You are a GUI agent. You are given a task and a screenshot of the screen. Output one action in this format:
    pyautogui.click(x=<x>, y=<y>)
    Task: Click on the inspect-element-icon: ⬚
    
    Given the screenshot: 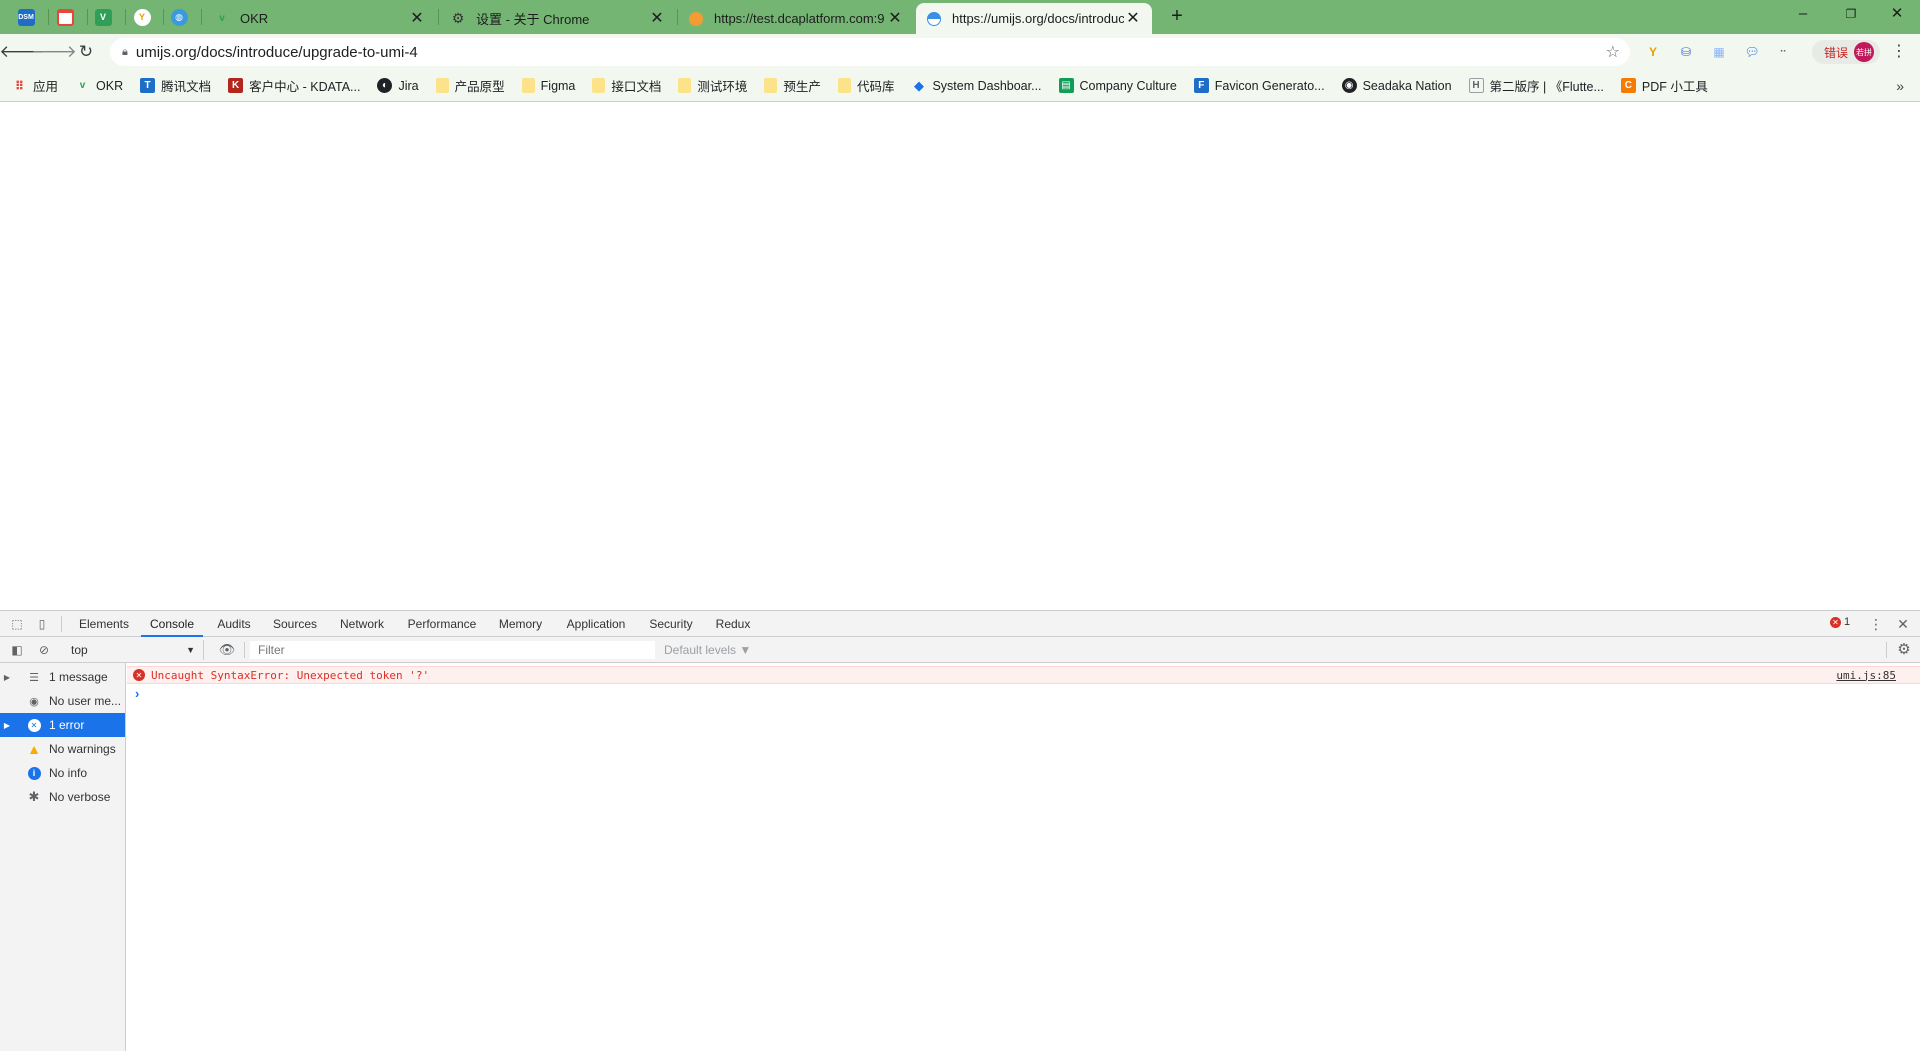 What is the action you would take?
    pyautogui.click(x=17, y=624)
    